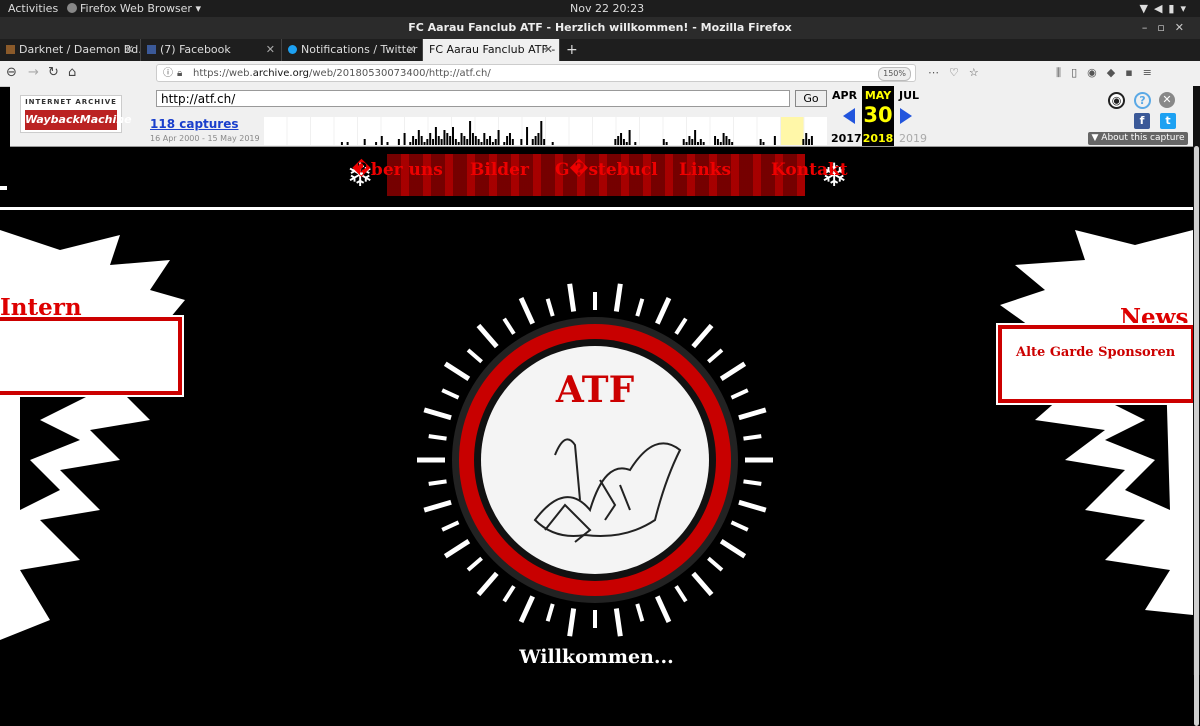 The width and height of the screenshot is (1200, 726). Describe the element at coordinates (1184, 27) in the screenshot. I see `close-window-icon: ✕` at that location.